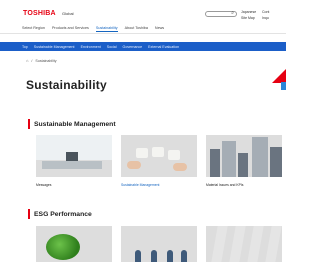 This screenshot has height=262, width=320. I want to click on decorative-blue-shape, so click(283, 86).